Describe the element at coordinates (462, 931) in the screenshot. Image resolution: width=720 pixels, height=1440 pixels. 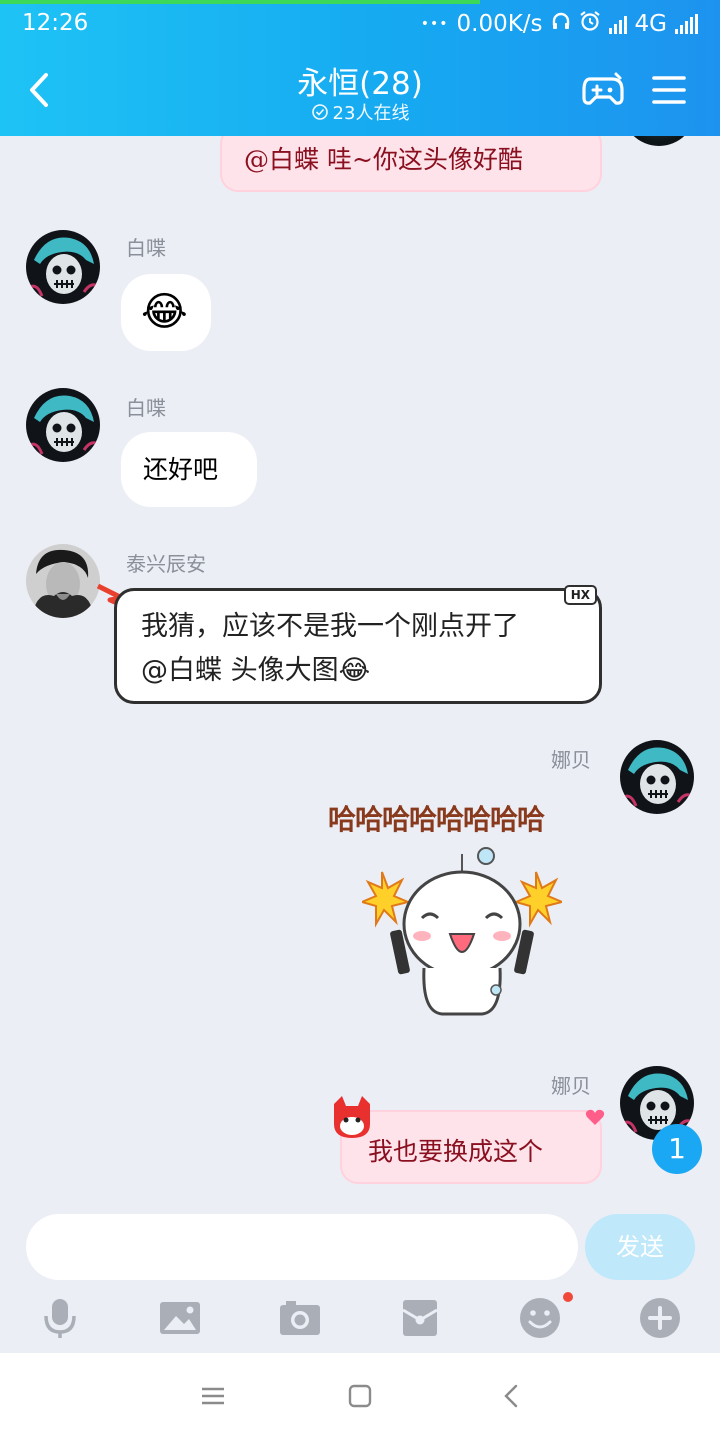
I see `cute-character-sticker` at that location.